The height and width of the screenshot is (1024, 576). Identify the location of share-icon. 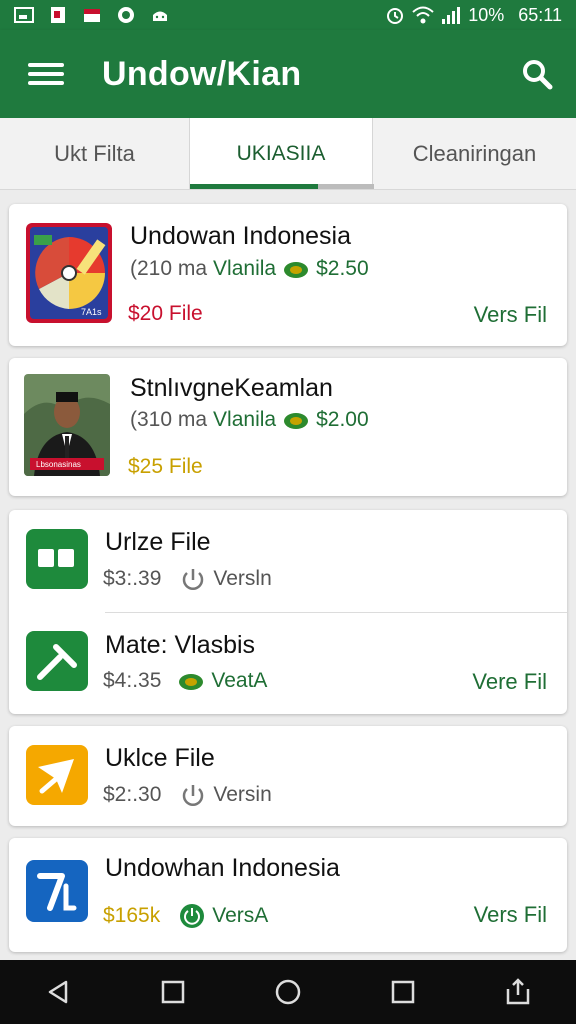
(518, 992).